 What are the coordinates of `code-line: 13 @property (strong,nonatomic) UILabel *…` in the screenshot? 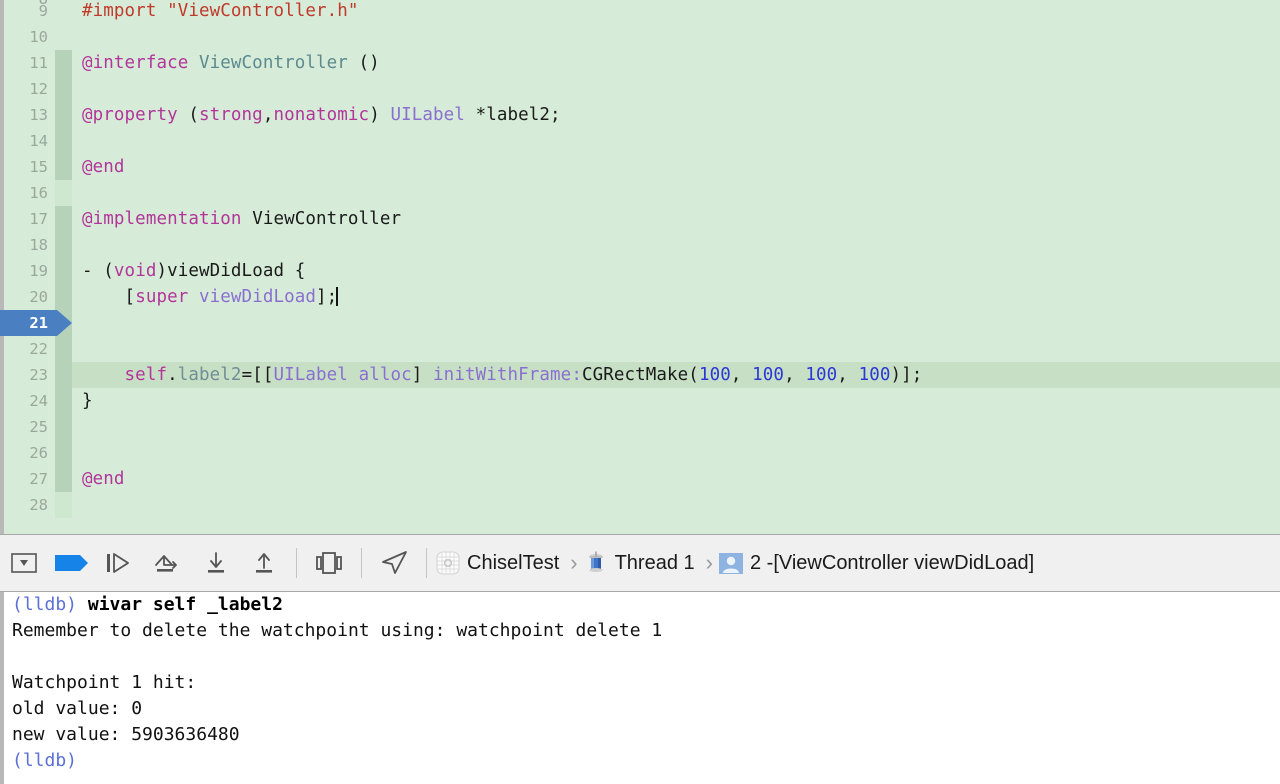 It's located at (640, 115).